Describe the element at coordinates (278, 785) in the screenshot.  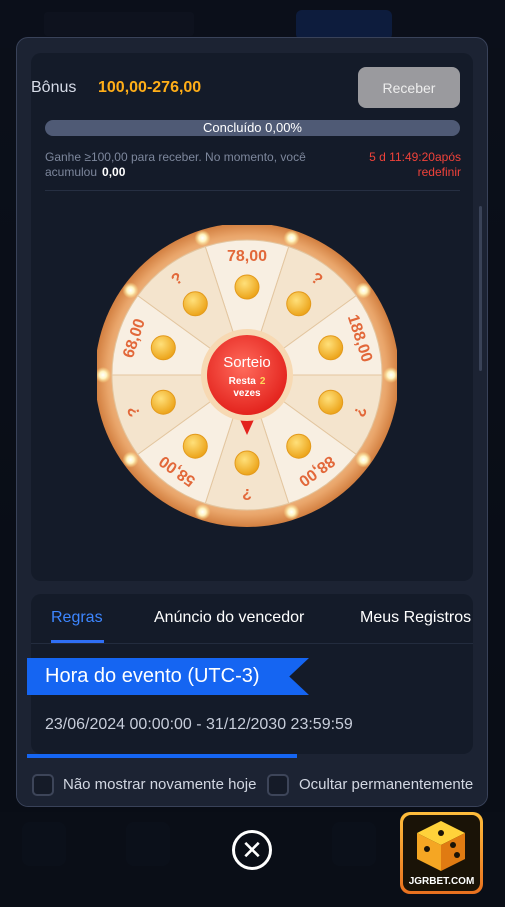
I see `hide-forever-checkbox` at that location.